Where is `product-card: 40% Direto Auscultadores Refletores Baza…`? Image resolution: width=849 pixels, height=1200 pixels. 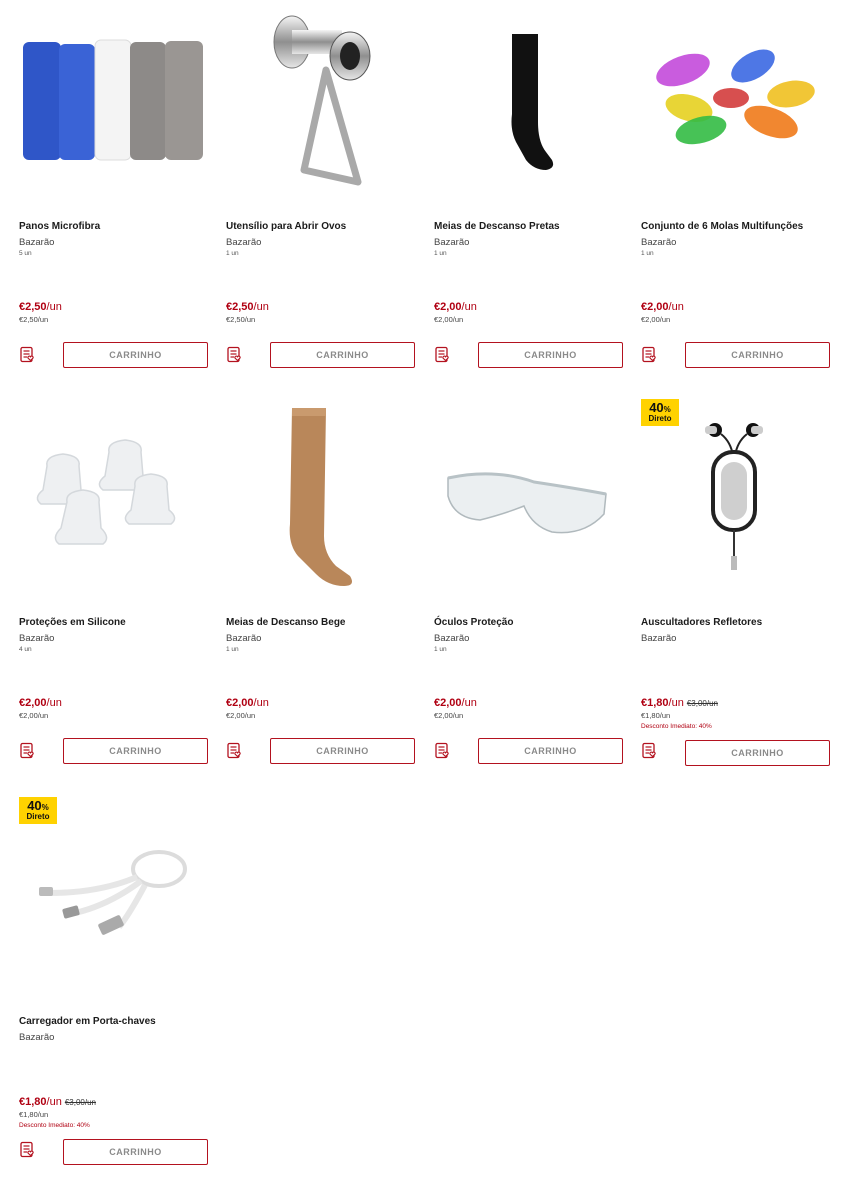 product-card: 40% Direto Auscultadores Refletores Baza… is located at coordinates (736, 587).